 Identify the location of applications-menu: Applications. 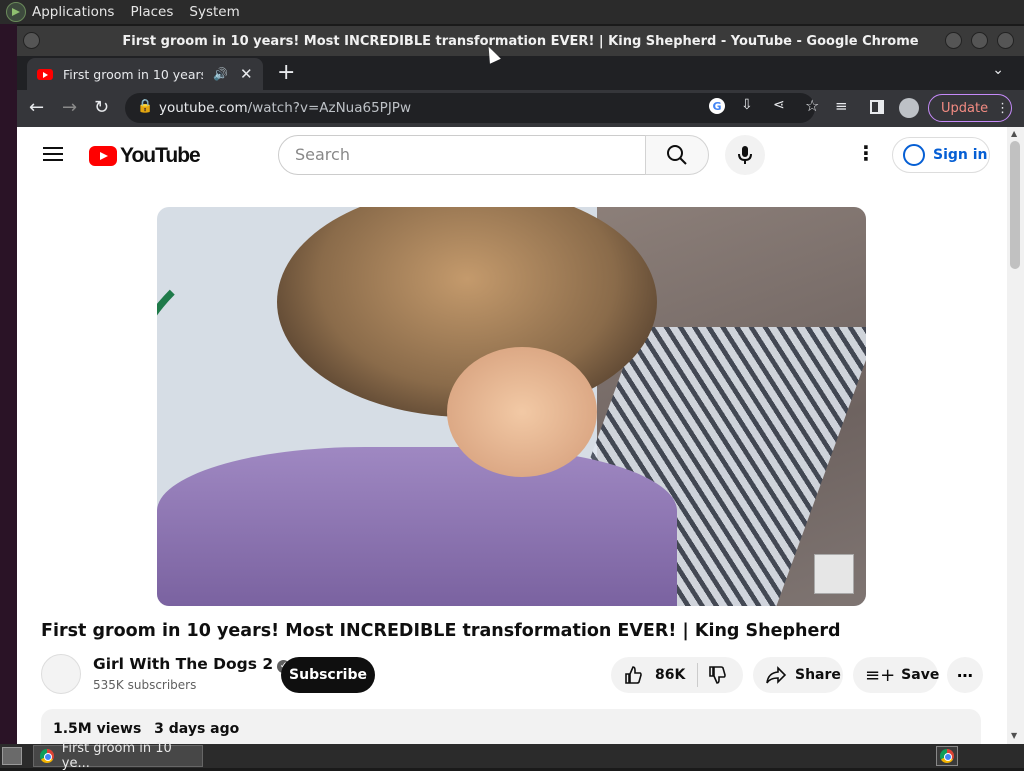
(73, 12).